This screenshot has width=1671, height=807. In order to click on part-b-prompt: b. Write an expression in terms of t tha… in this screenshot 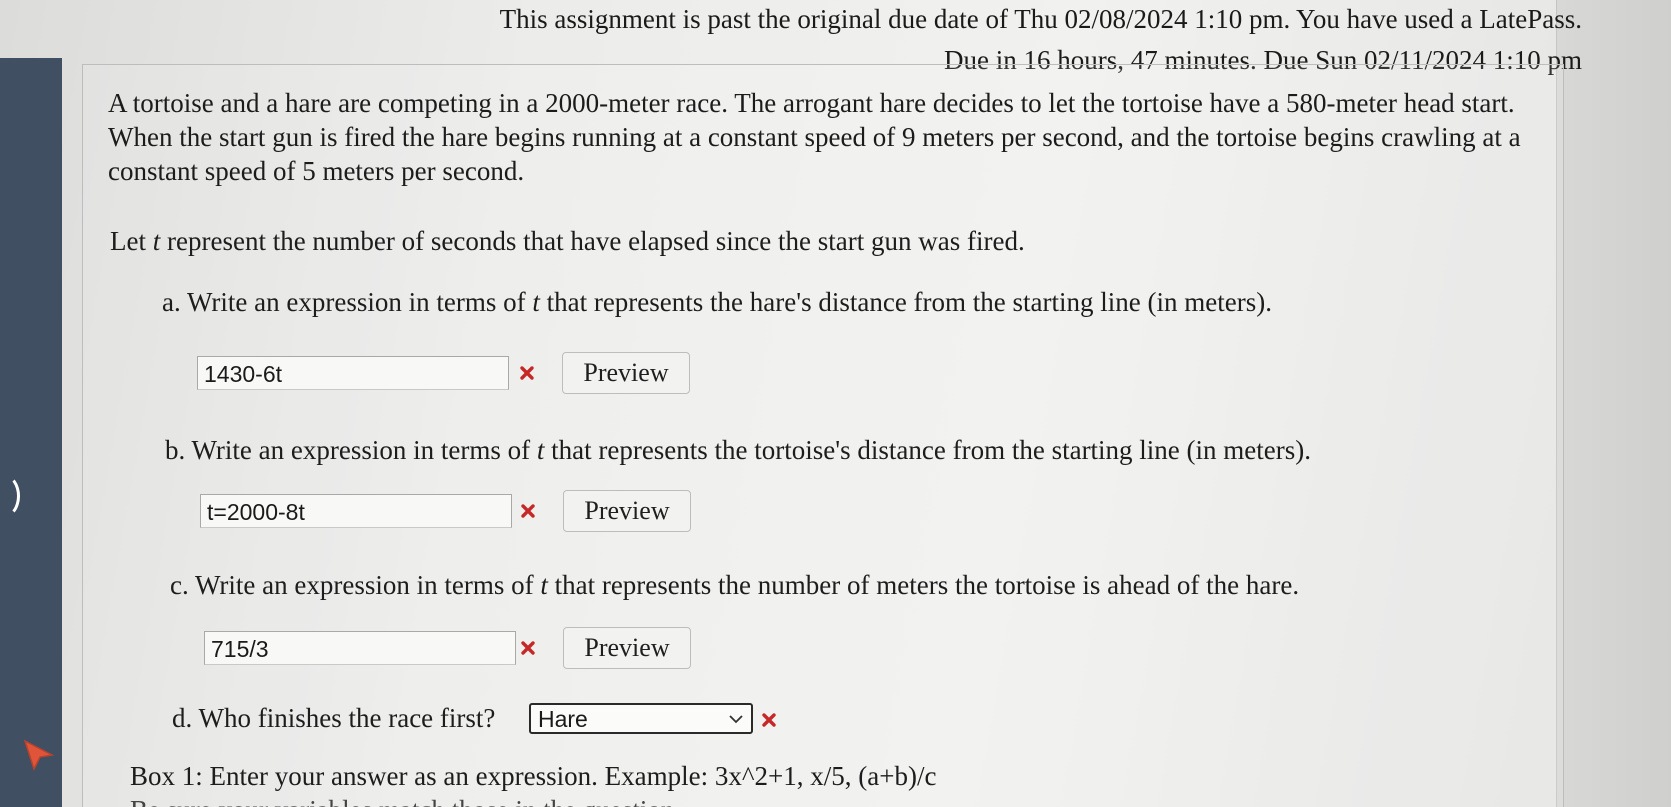, I will do `click(738, 450)`.